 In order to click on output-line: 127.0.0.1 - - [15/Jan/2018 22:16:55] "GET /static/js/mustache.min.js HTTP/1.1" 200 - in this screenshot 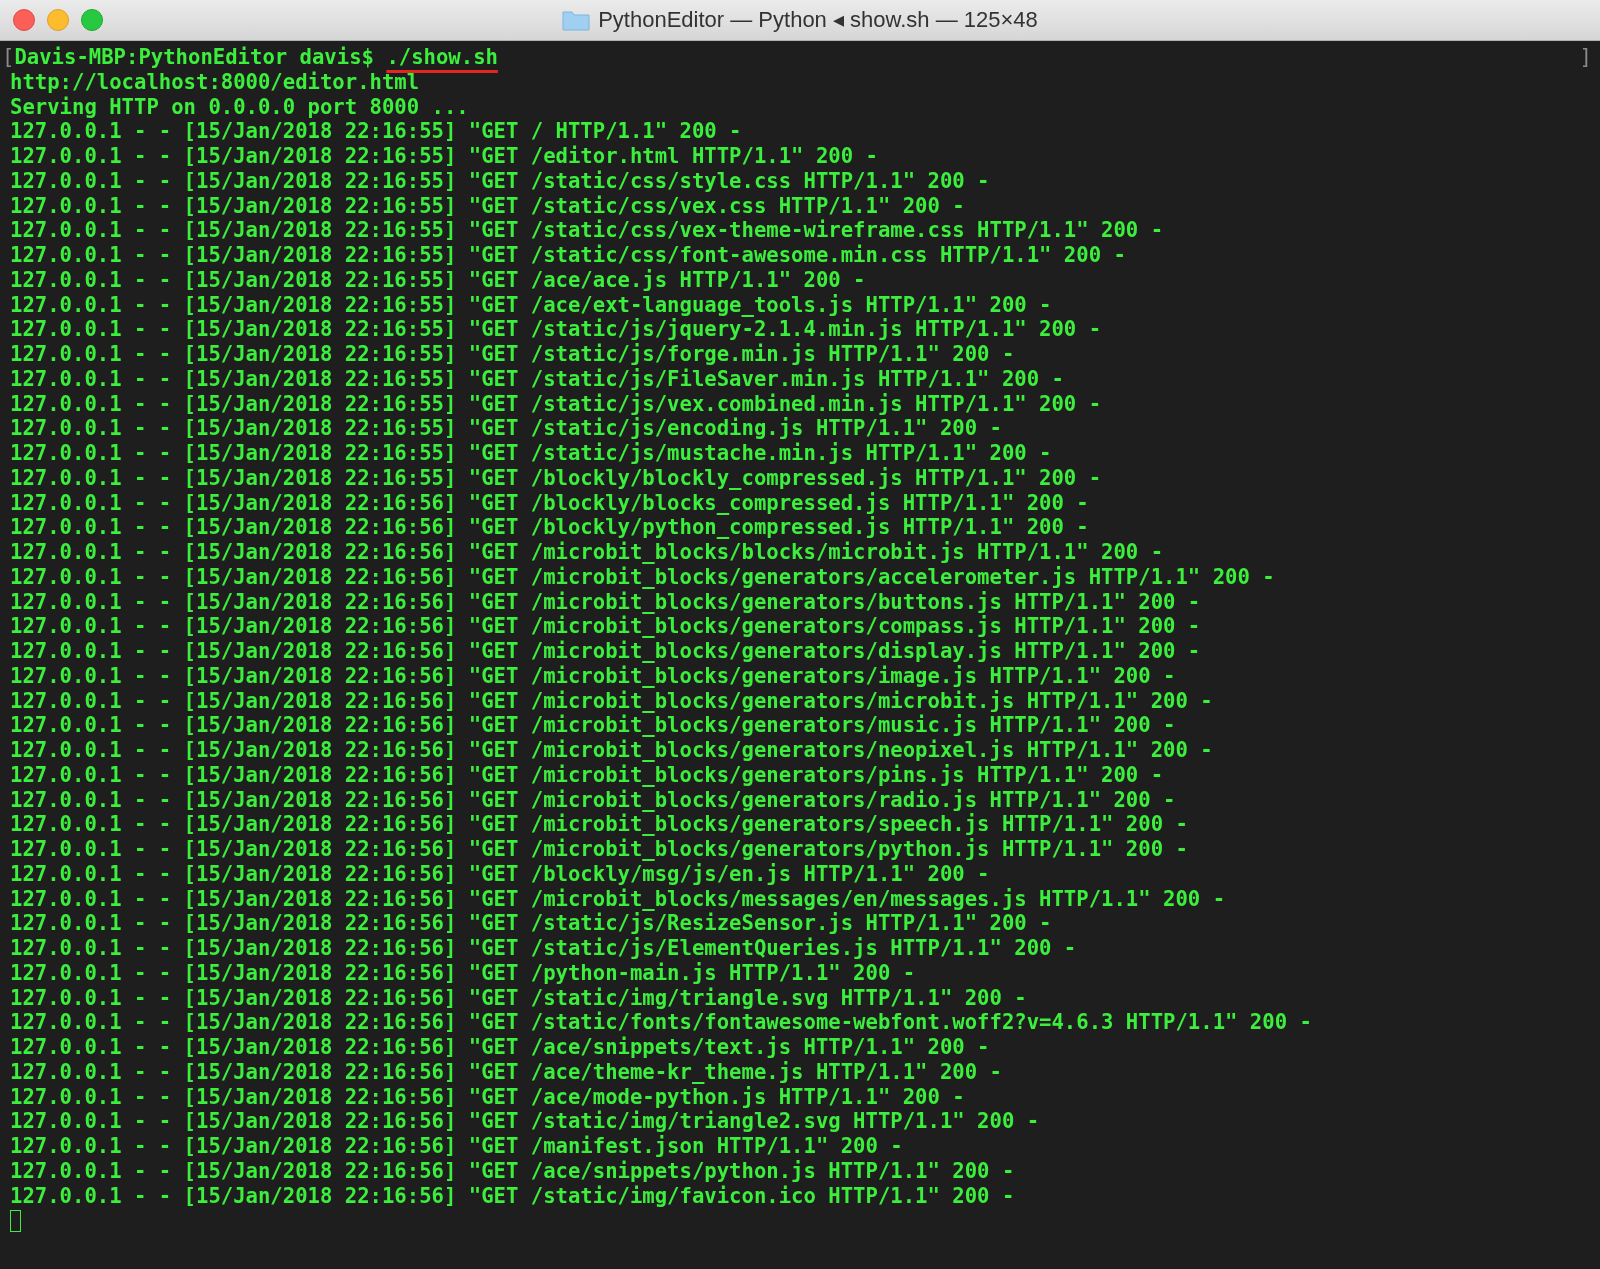, I will do `click(531, 453)`.